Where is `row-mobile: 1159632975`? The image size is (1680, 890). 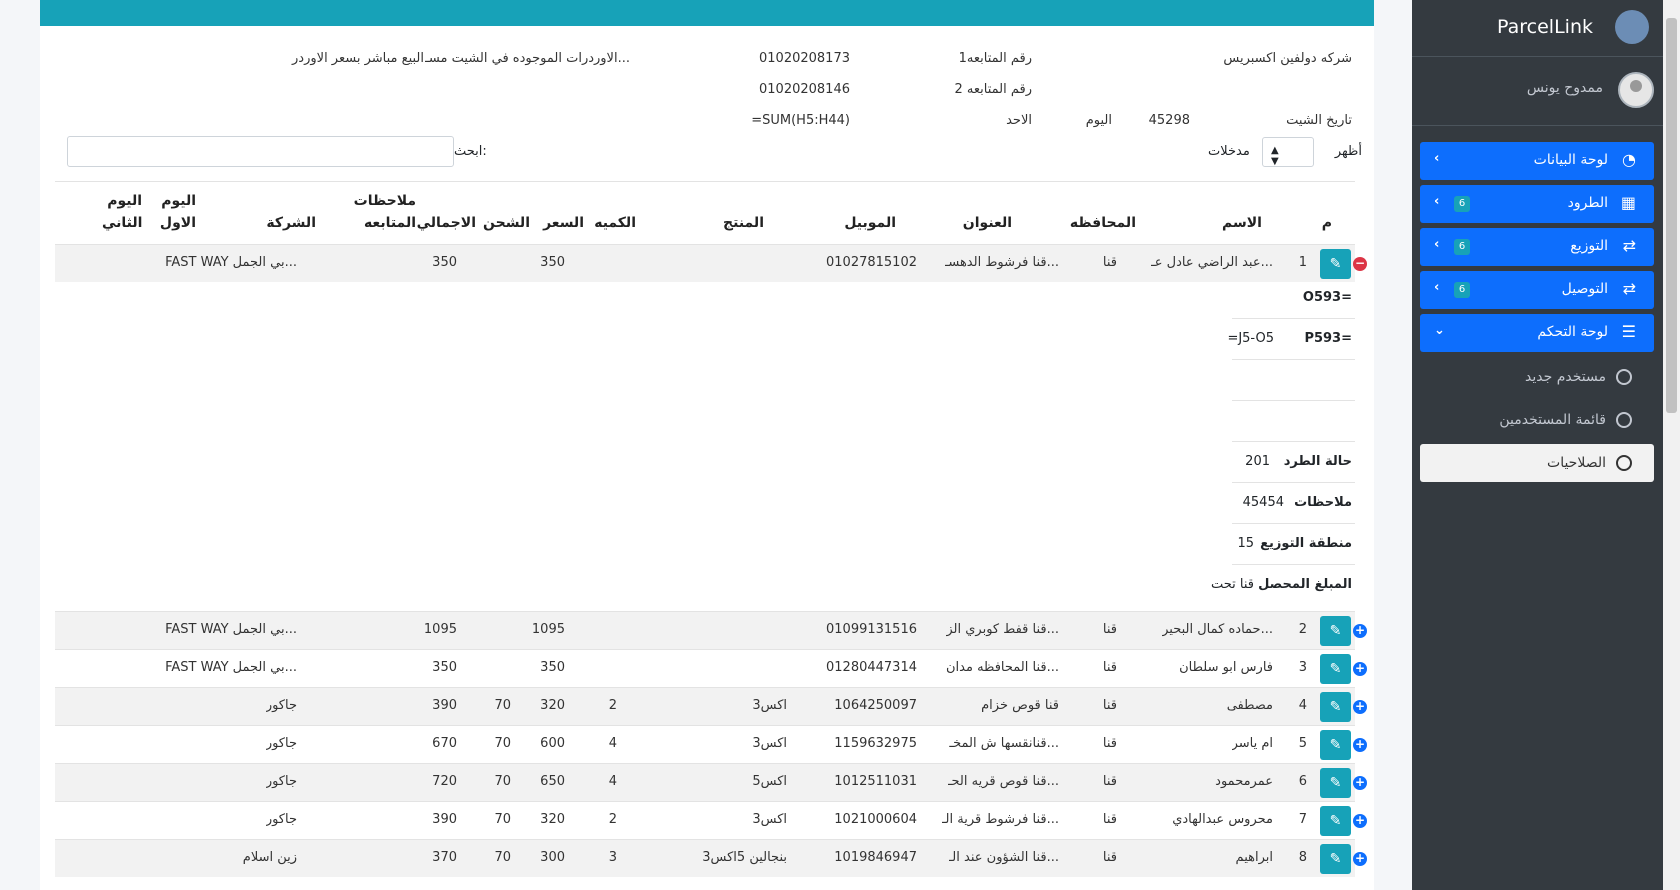
row-mobile: 1159632975 is located at coordinates (875, 743).